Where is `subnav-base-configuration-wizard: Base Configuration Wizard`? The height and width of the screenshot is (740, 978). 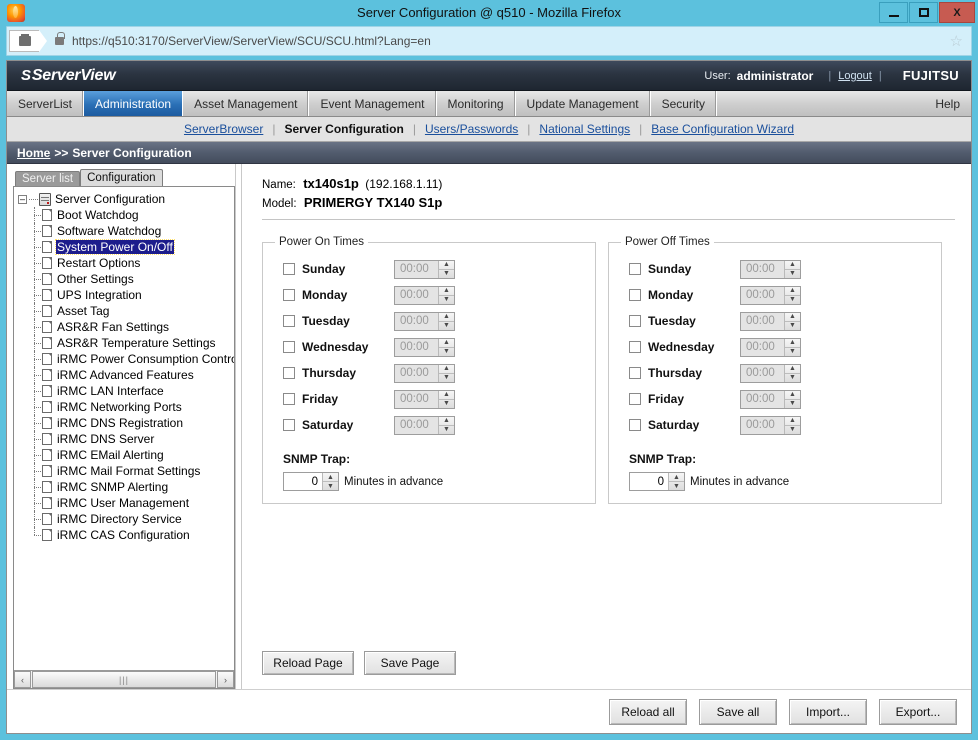 subnav-base-configuration-wizard: Base Configuration Wizard is located at coordinates (722, 129).